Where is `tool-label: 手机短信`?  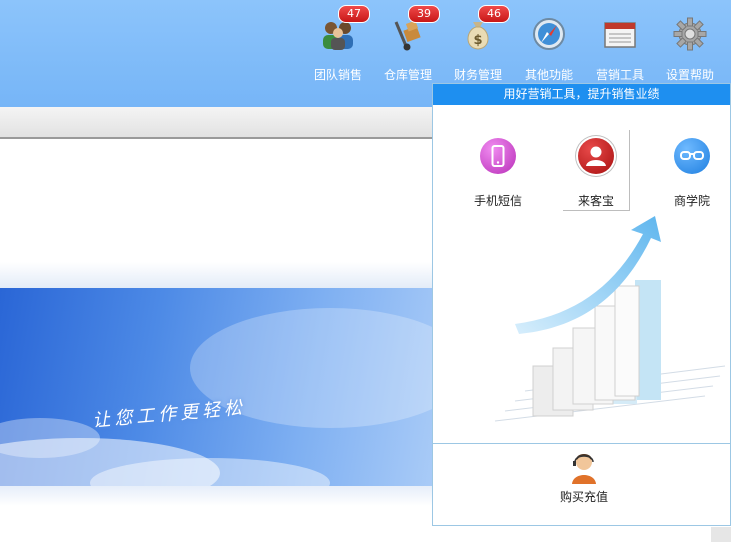 tool-label: 手机短信 is located at coordinates (497, 201).